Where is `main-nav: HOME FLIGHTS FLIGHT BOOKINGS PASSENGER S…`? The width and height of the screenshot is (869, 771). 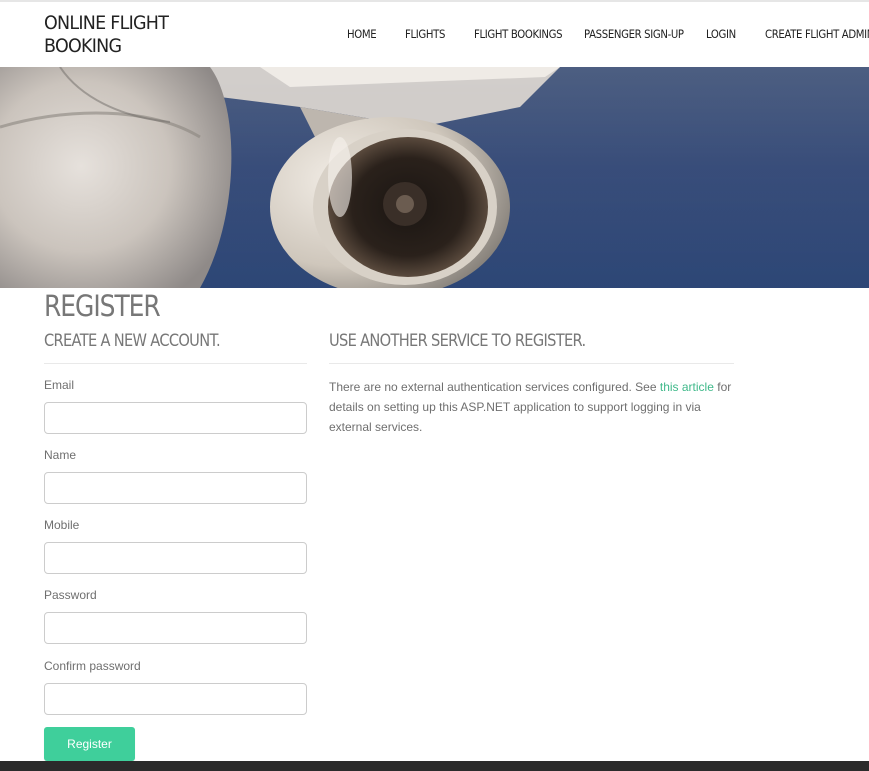 main-nav: HOME FLIGHTS FLIGHT BOOKINGS PASSENGER S… is located at coordinates (434, 36).